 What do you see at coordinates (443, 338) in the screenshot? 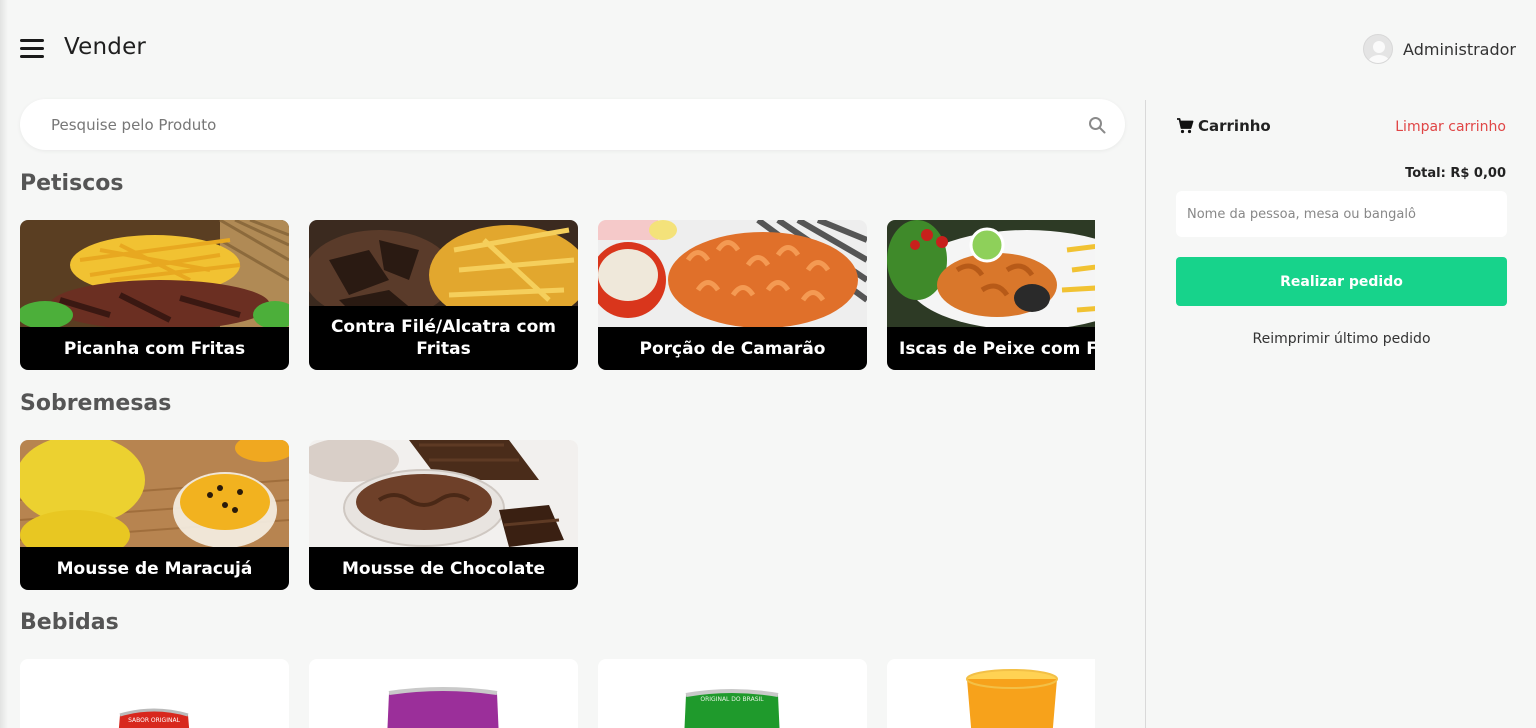
I see `product-label: Contra Filé/Alcatra com Fritas` at bounding box center [443, 338].